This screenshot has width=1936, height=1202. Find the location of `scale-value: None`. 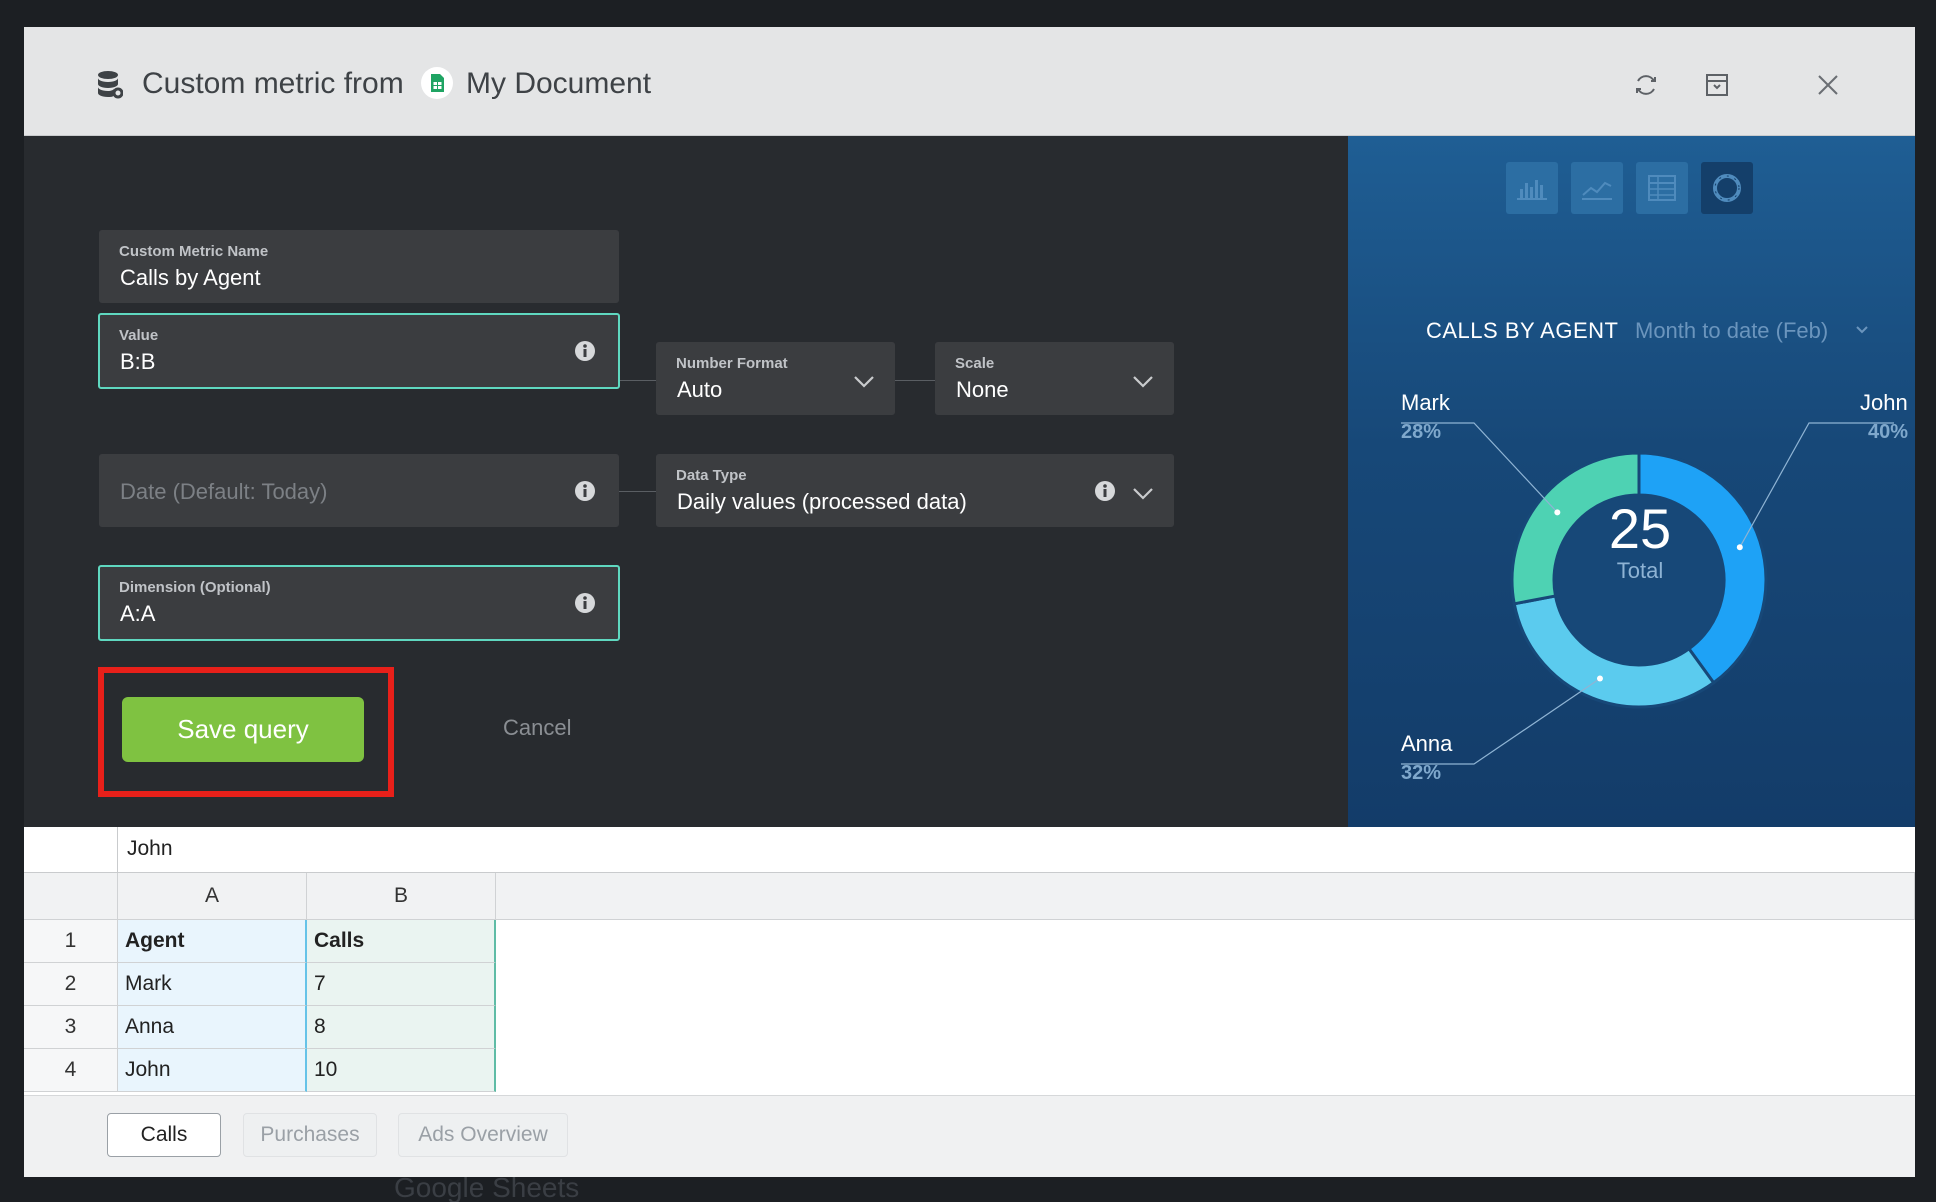

scale-value: None is located at coordinates (982, 389).